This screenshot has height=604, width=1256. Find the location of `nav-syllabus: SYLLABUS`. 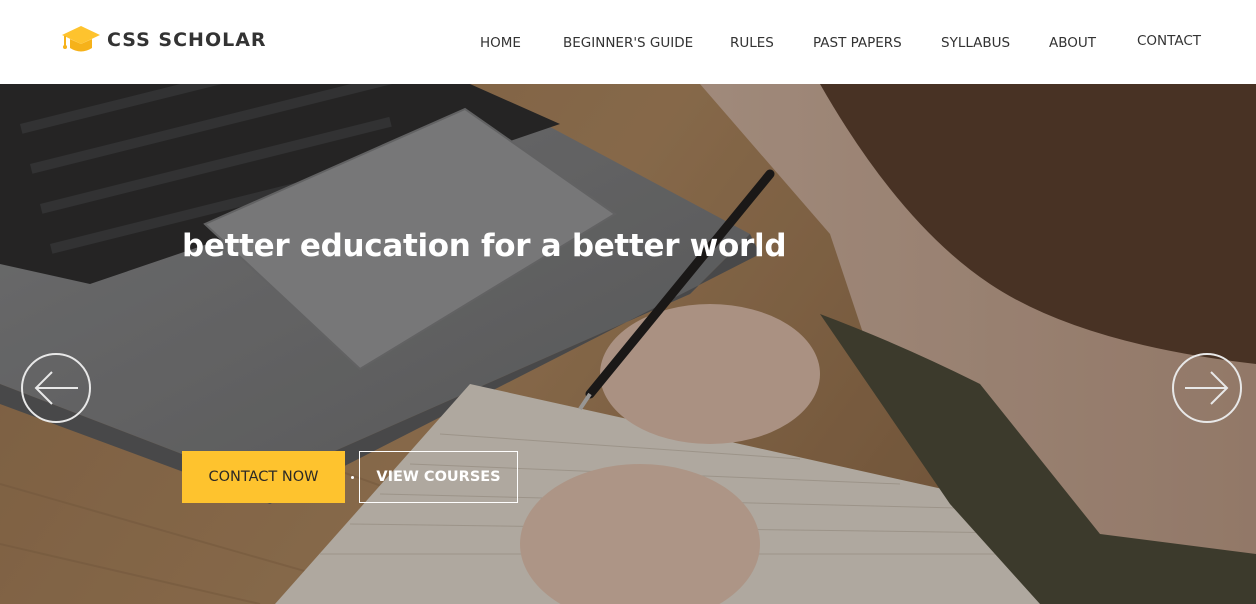

nav-syllabus: SYLLABUS is located at coordinates (975, 43).